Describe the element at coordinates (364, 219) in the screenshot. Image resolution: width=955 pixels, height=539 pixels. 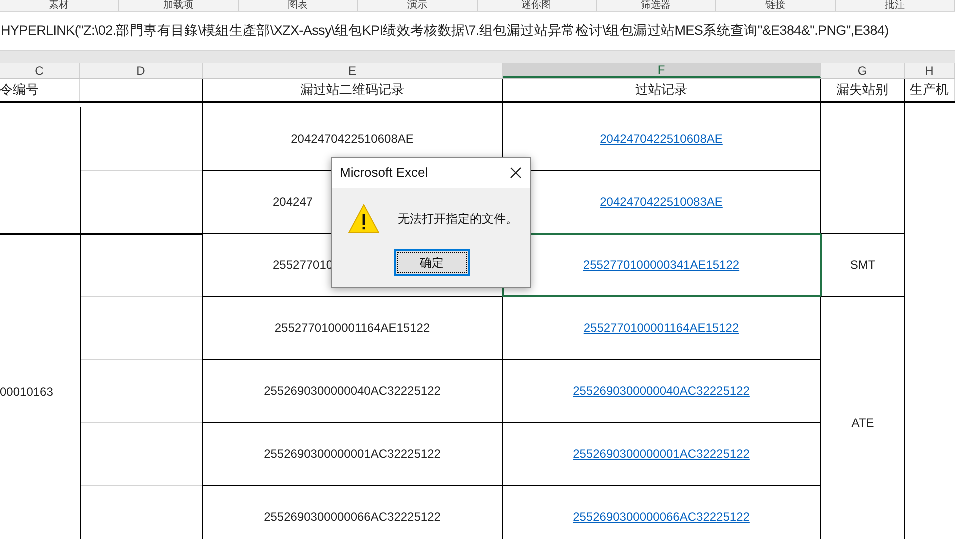
I see `warning-icon` at that location.